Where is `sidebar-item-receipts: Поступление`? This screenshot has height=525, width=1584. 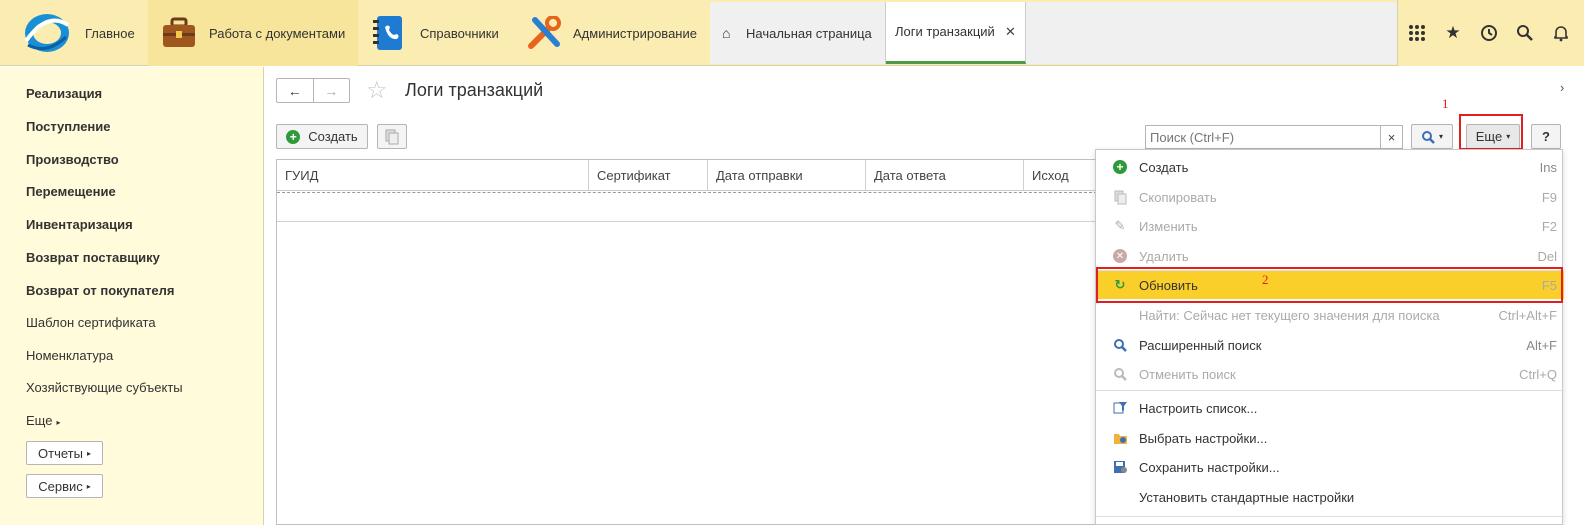
sidebar-item-receipts: Поступление is located at coordinates (68, 126).